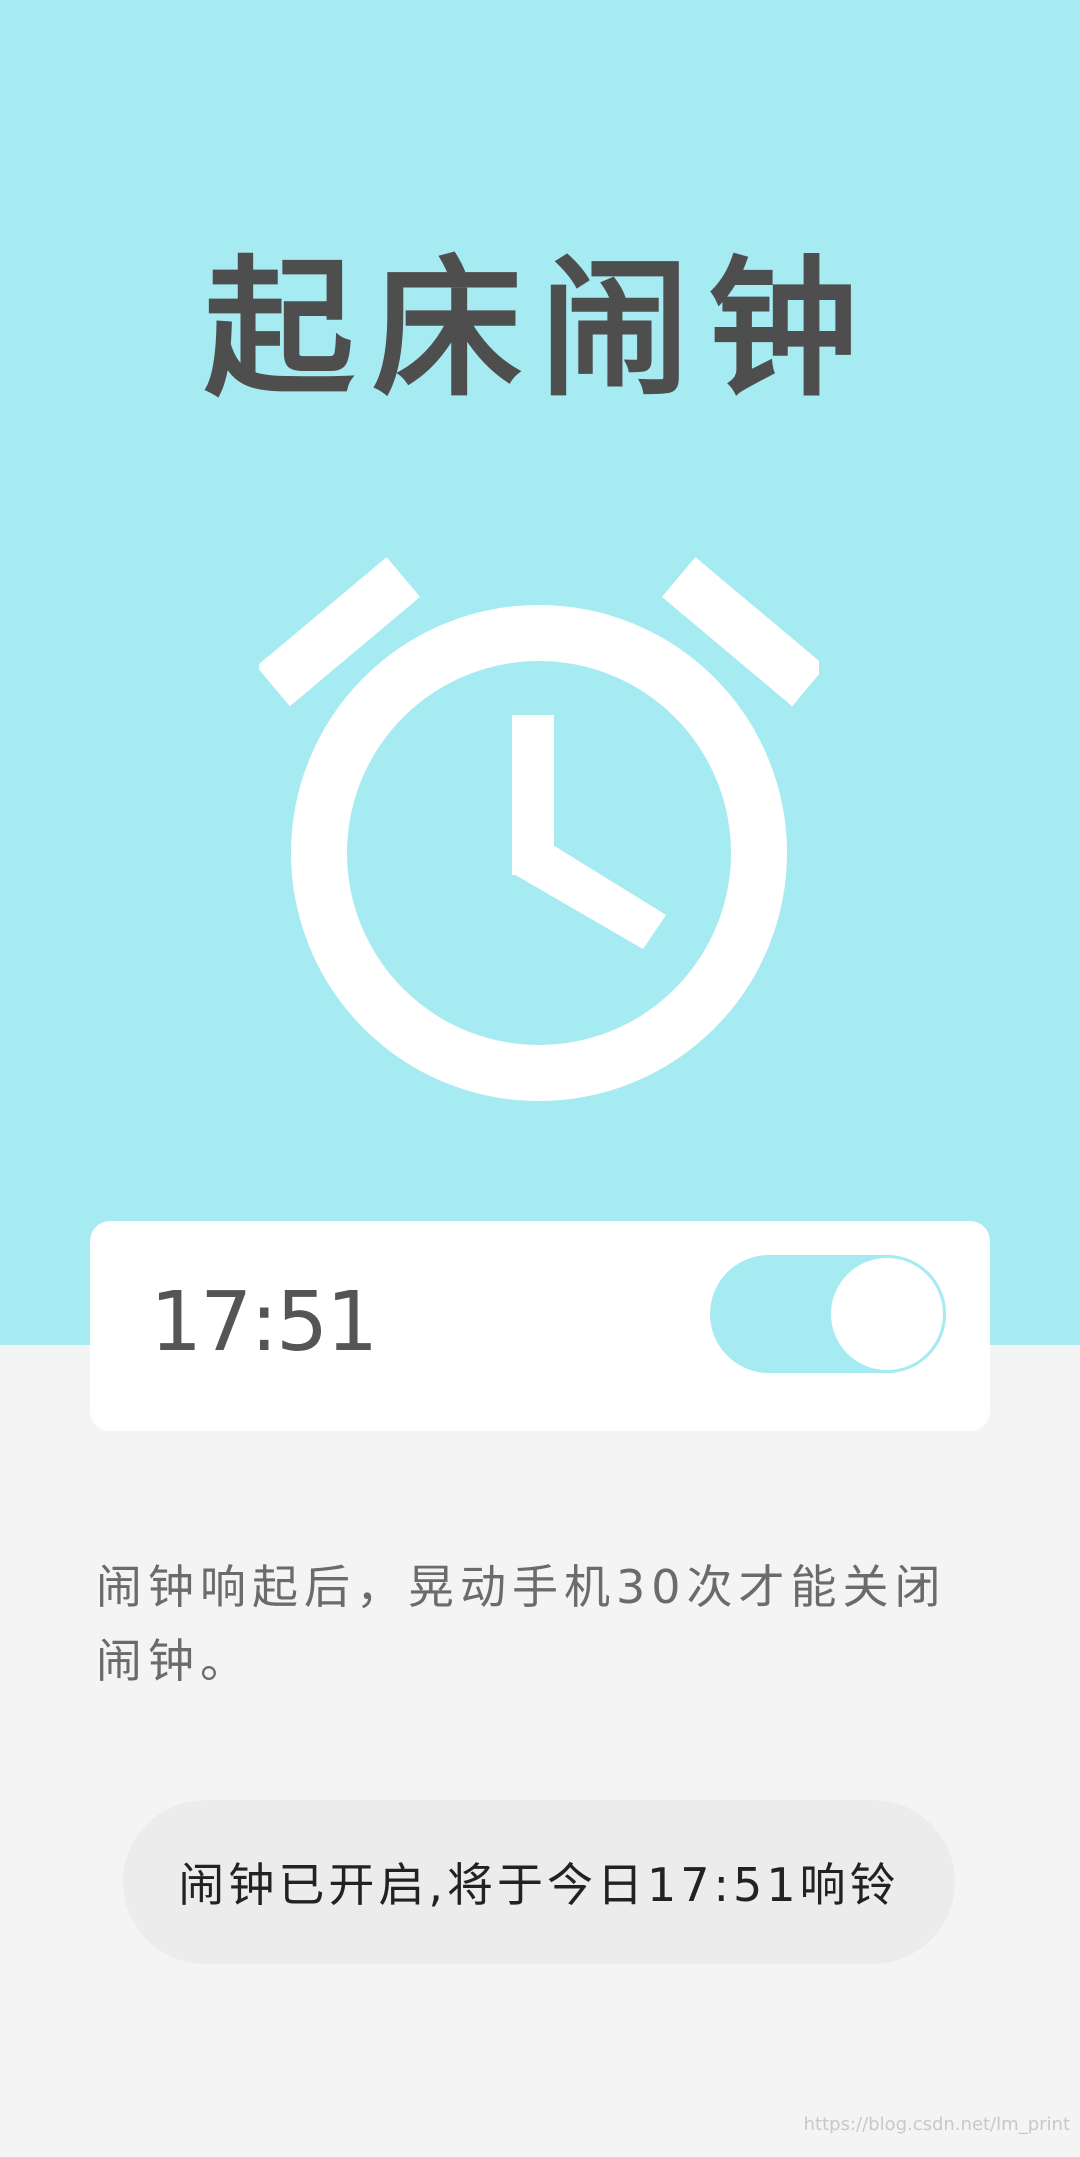 The height and width of the screenshot is (2157, 1080). What do you see at coordinates (589, 893) in the screenshot?
I see `minute-hand` at bounding box center [589, 893].